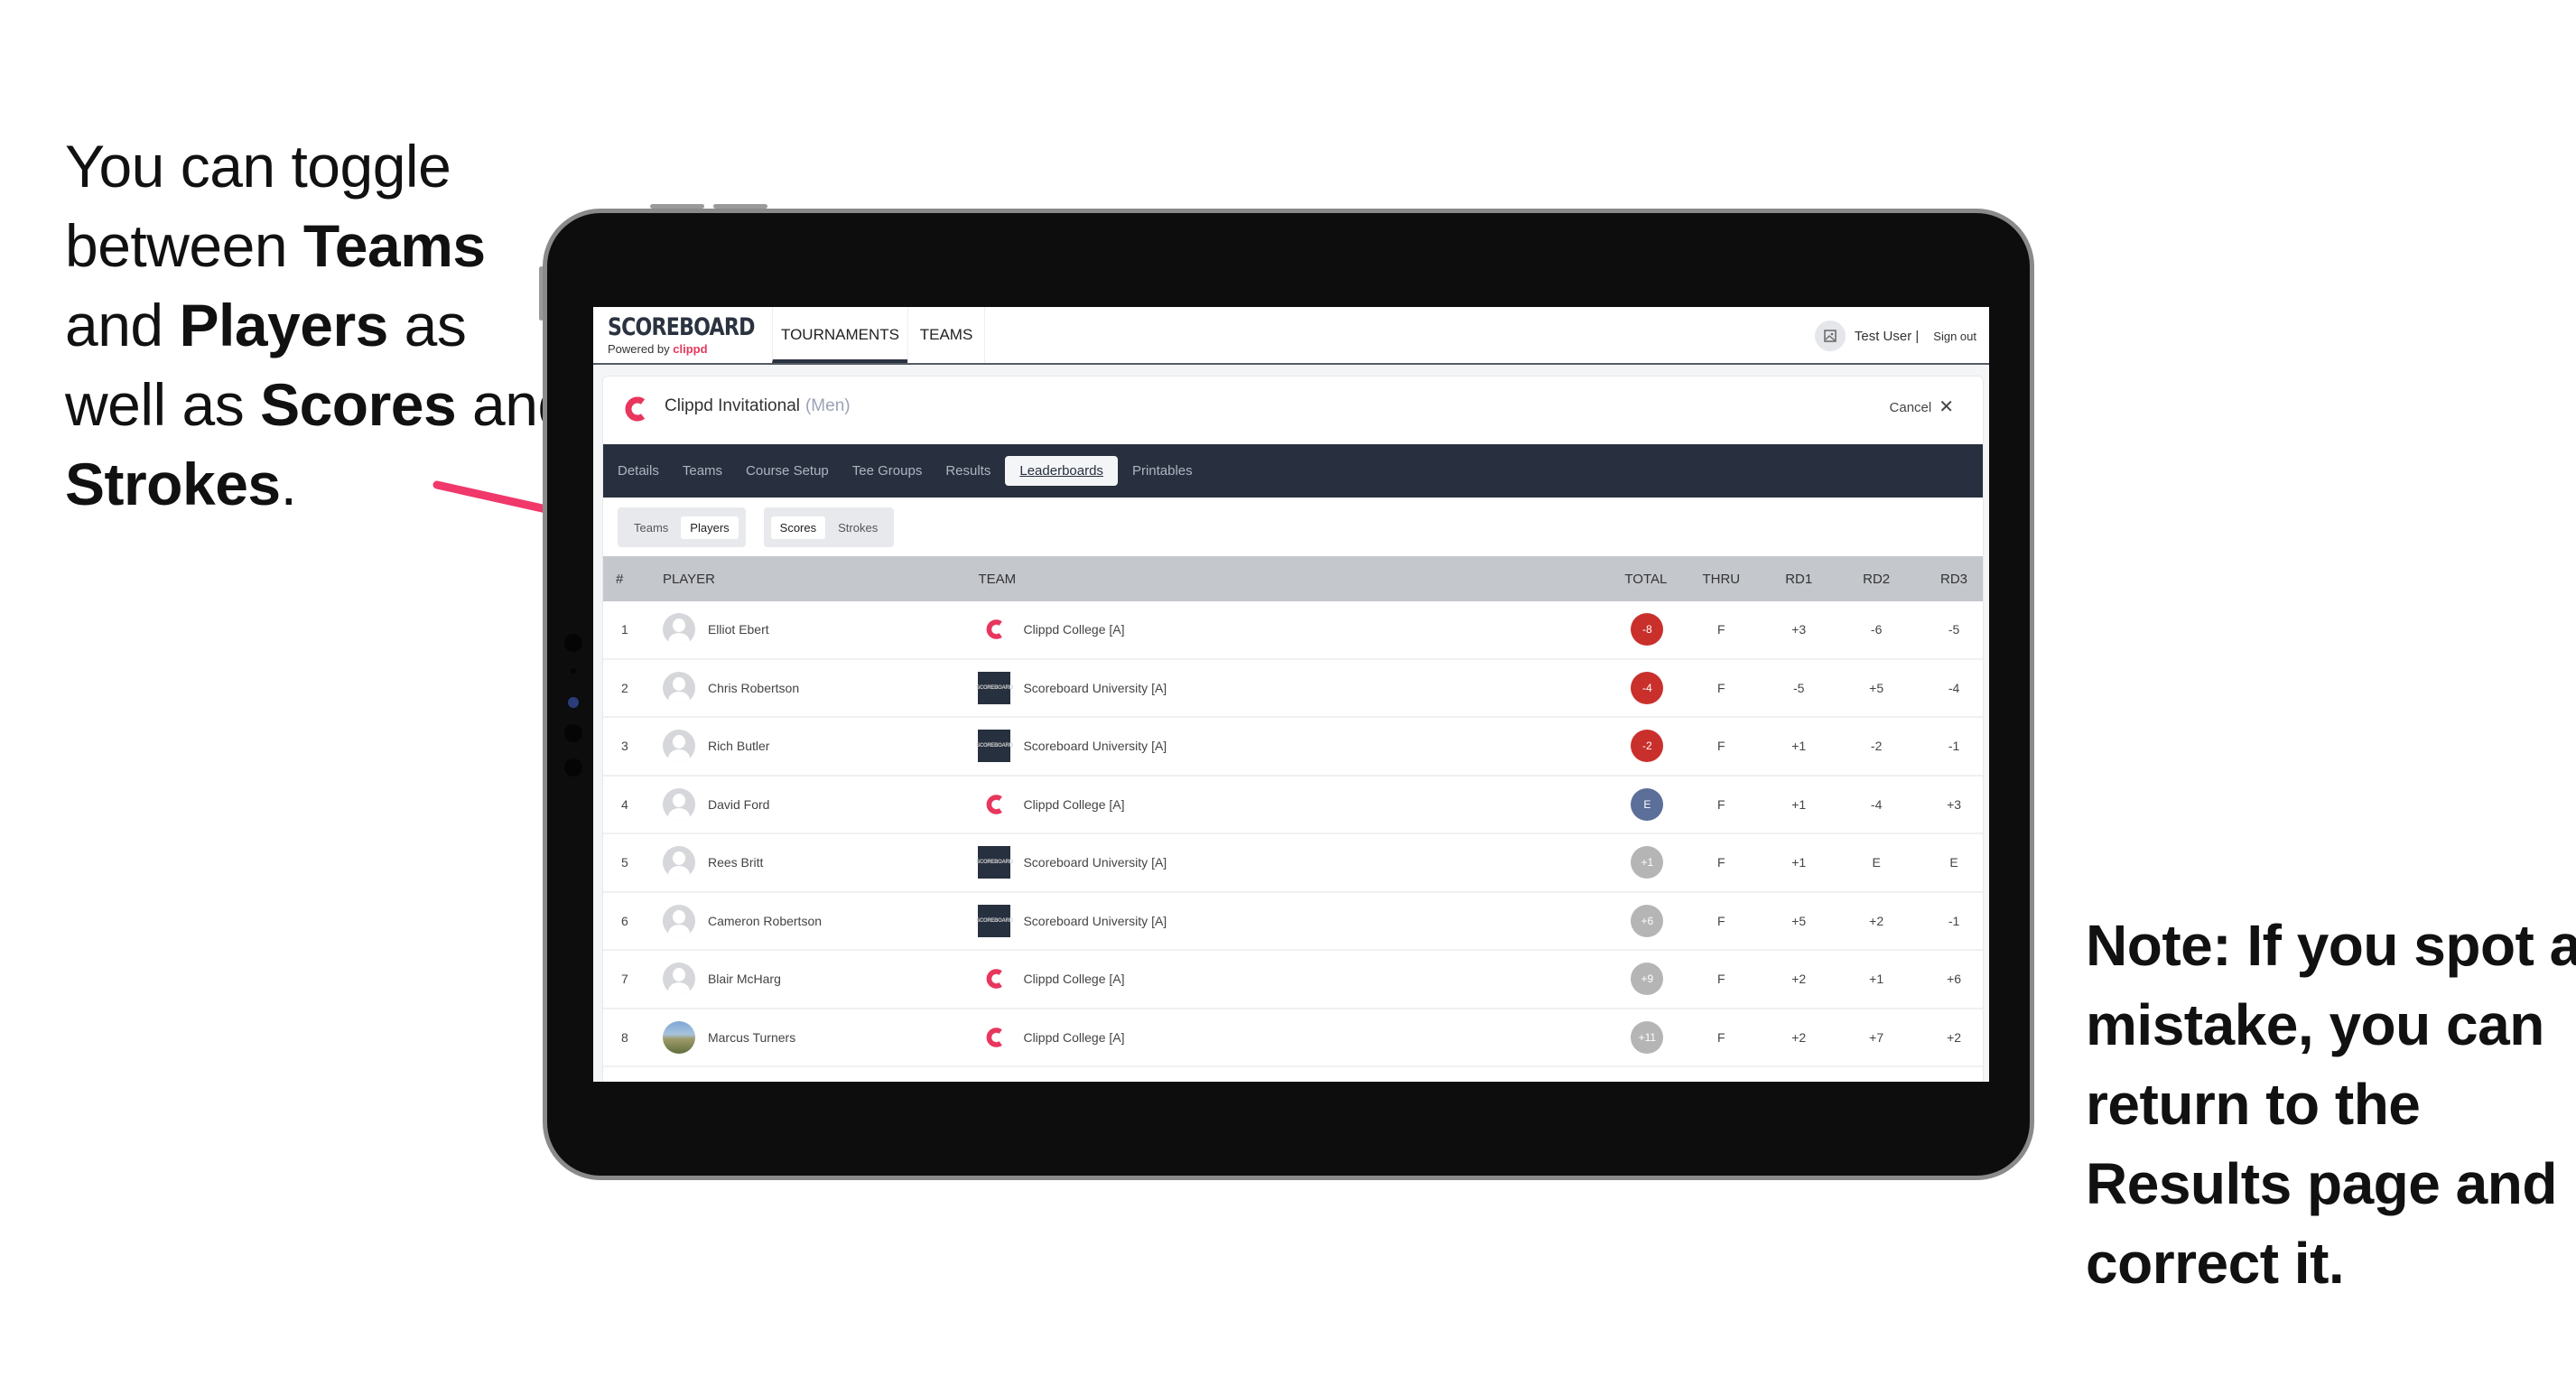 This screenshot has height=1386, width=2576. What do you see at coordinates (651, 527) in the screenshot?
I see `toggle-teams: Teams` at bounding box center [651, 527].